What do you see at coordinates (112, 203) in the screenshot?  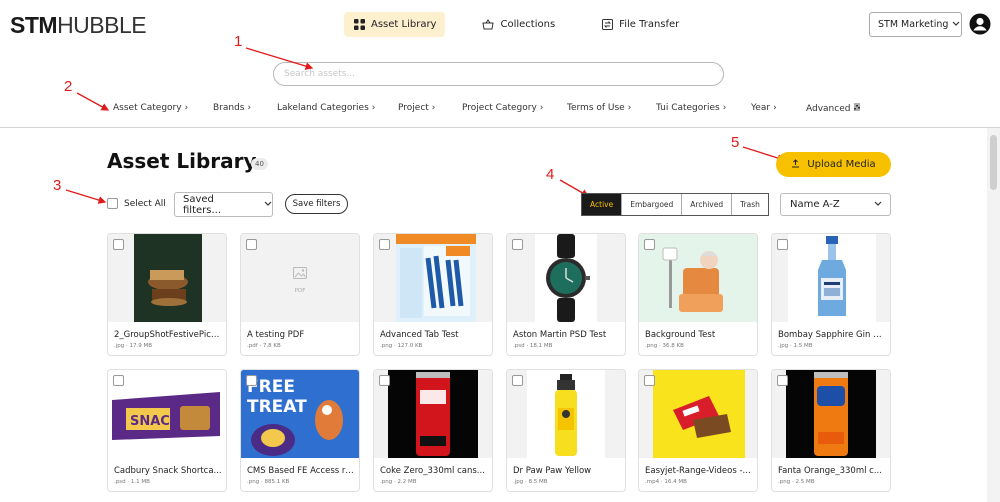 I see `select-all-checkbox` at bounding box center [112, 203].